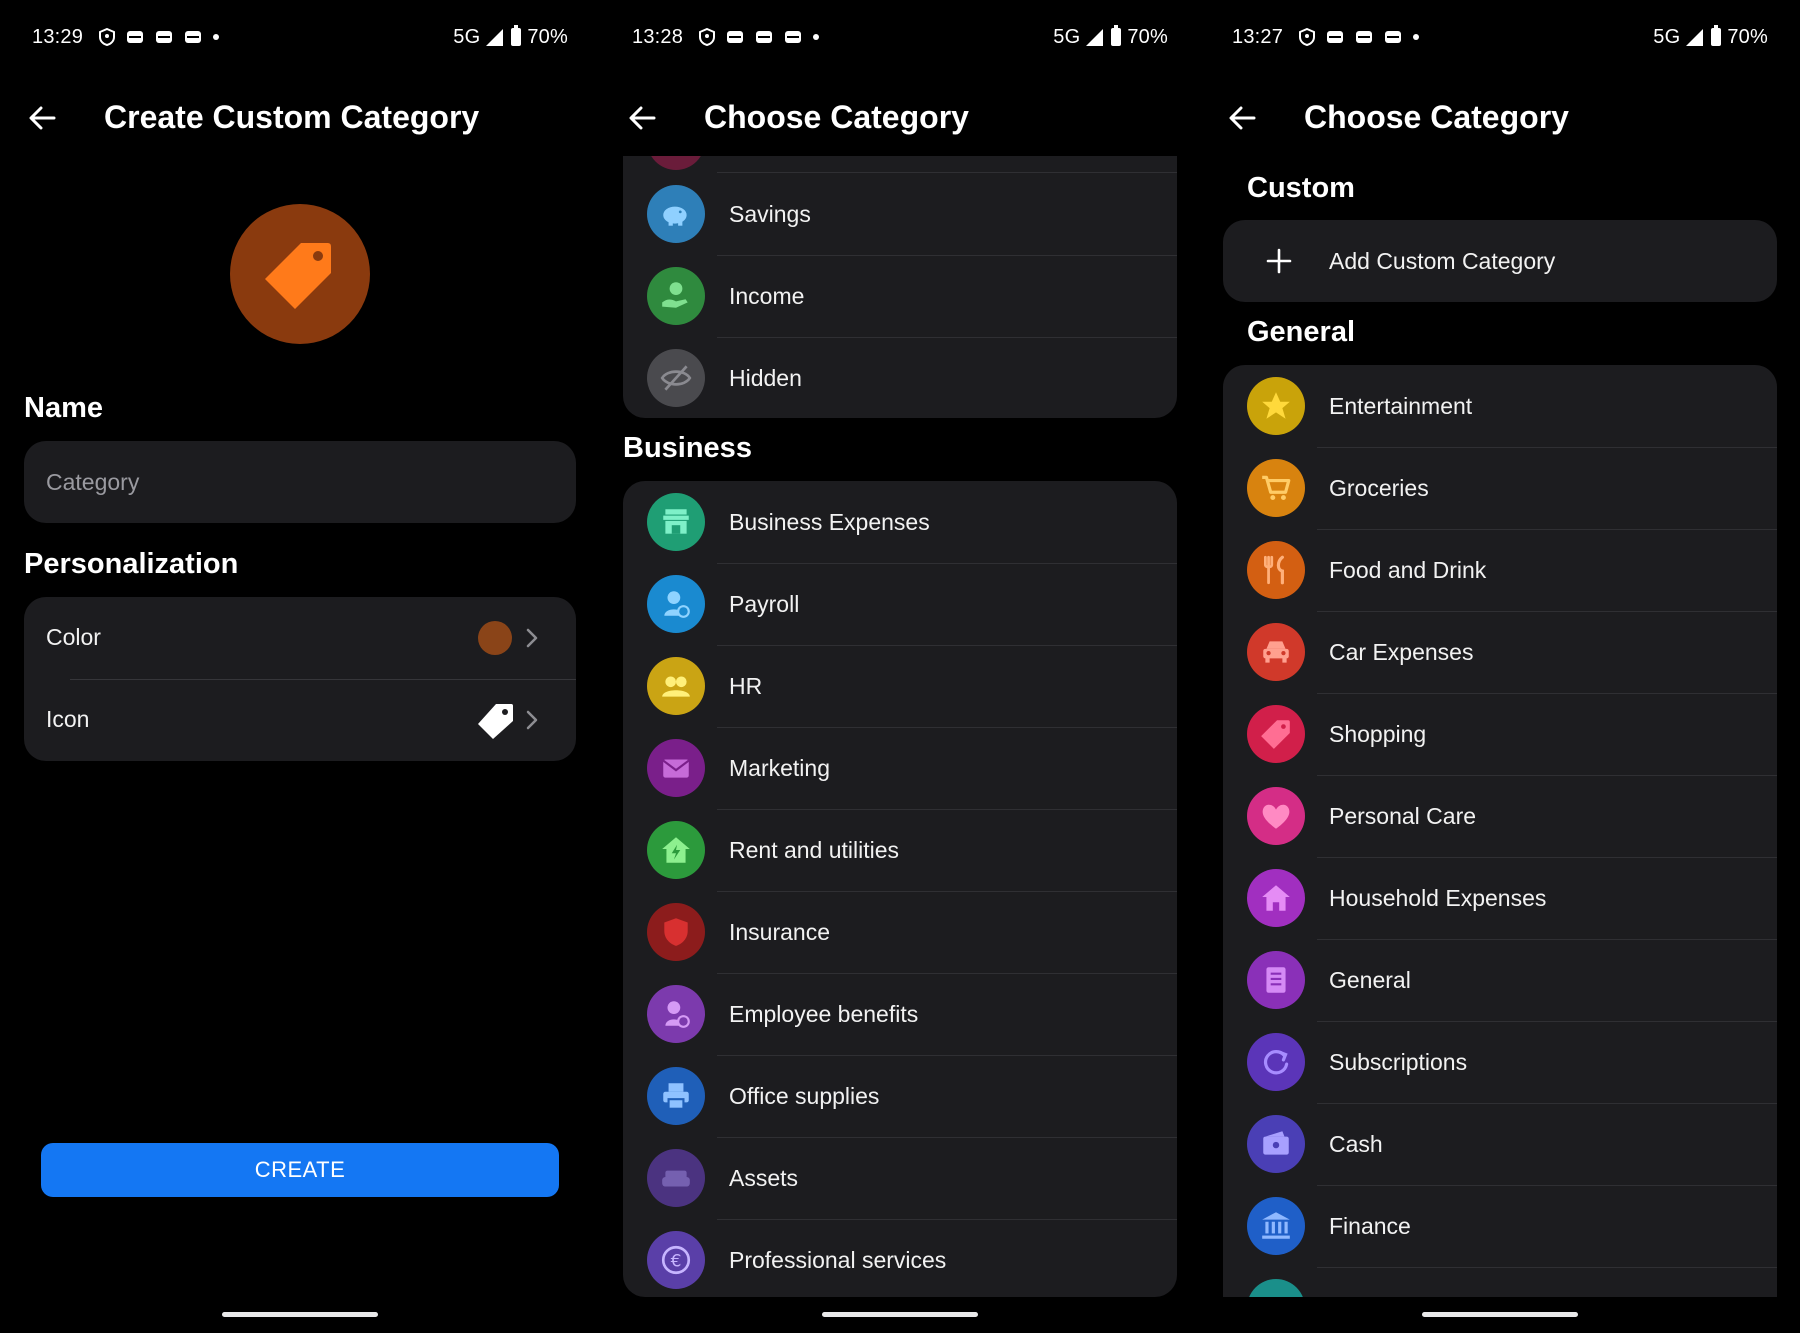 The image size is (1800, 1333). What do you see at coordinates (900, 164) in the screenshot?
I see `scrolled-row-remnant` at bounding box center [900, 164].